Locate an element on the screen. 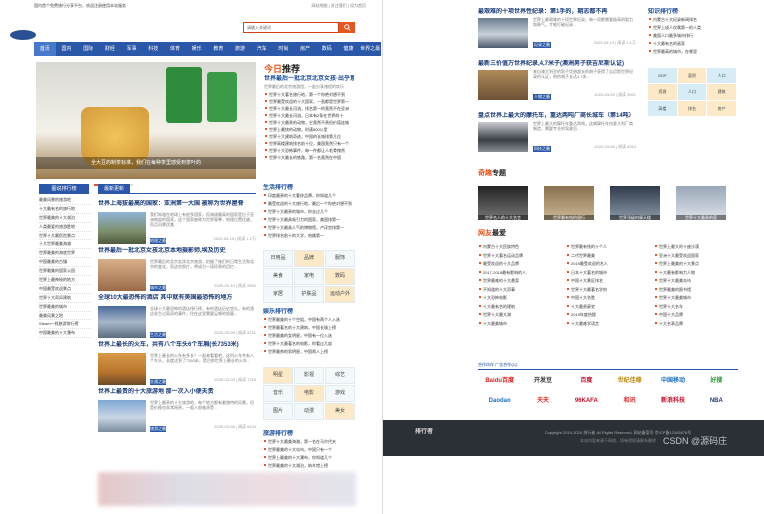  partner-logo: NBA is located at coordinates (716, 401).